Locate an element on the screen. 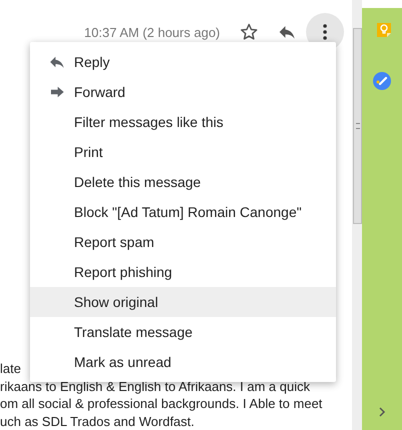 Image resolution: width=402 pixels, height=430 pixels. star-icon is located at coordinates (249, 32).